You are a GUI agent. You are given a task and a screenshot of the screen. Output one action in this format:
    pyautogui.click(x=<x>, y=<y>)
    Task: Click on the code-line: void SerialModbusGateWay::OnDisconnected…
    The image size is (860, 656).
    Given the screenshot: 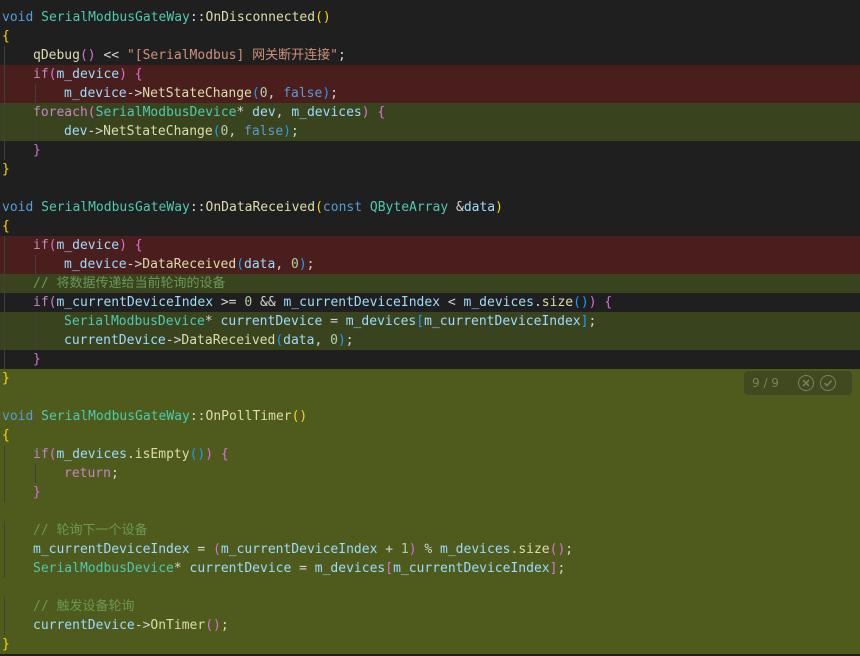 What is the action you would take?
    pyautogui.click(x=430, y=17)
    